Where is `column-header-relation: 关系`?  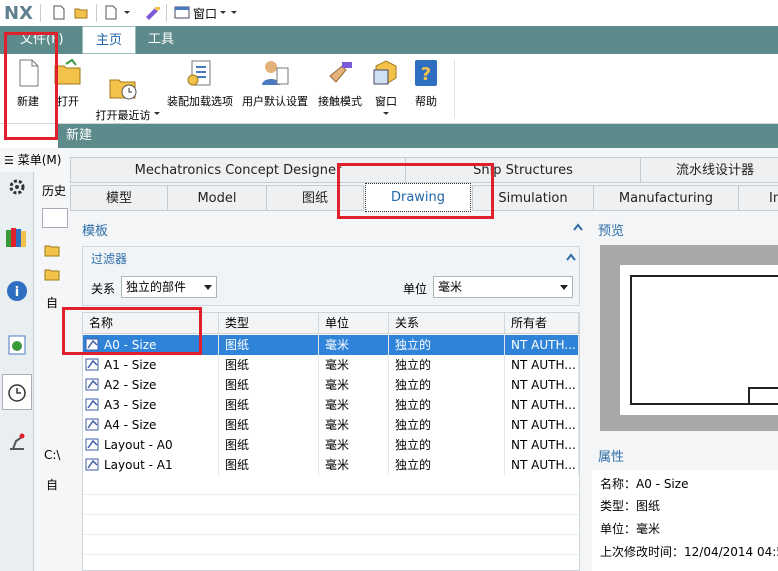 column-header-relation: 关系 is located at coordinates (447, 323).